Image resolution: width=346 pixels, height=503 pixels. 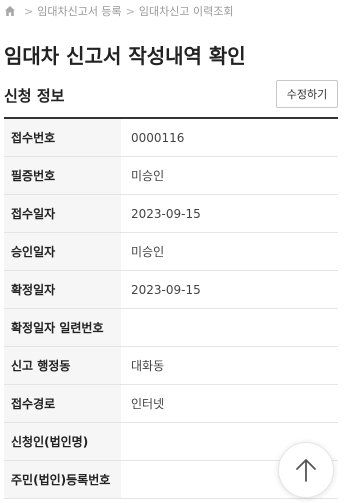 I want to click on info-value: 인터넷, so click(x=148, y=404).